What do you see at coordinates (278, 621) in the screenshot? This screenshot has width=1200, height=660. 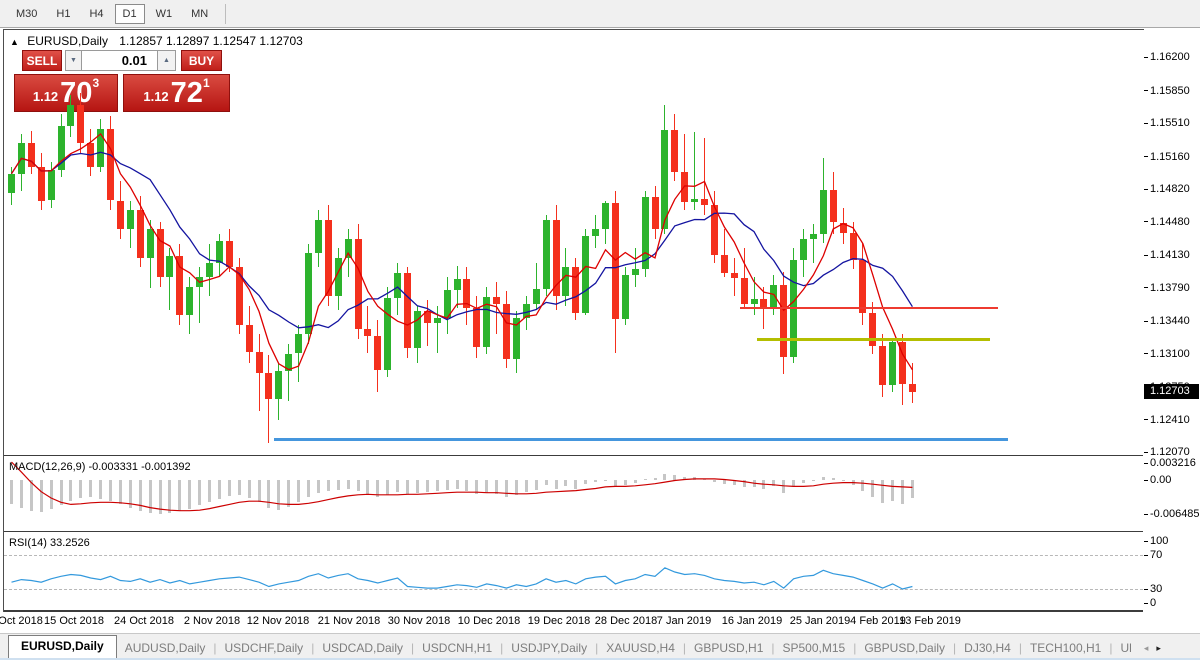 I see `date-tick-label: 12 Nov 2018` at bounding box center [278, 621].